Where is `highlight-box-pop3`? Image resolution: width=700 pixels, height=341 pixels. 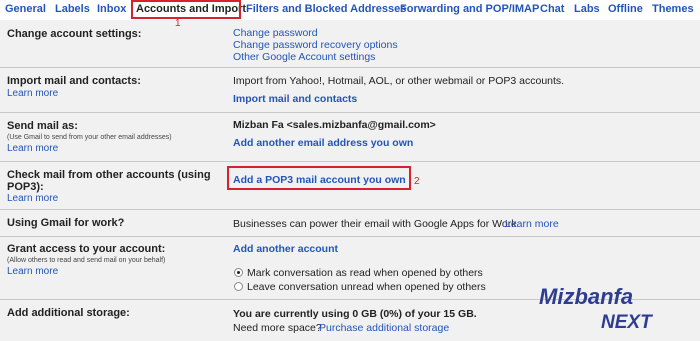 highlight-box-pop3 is located at coordinates (319, 178).